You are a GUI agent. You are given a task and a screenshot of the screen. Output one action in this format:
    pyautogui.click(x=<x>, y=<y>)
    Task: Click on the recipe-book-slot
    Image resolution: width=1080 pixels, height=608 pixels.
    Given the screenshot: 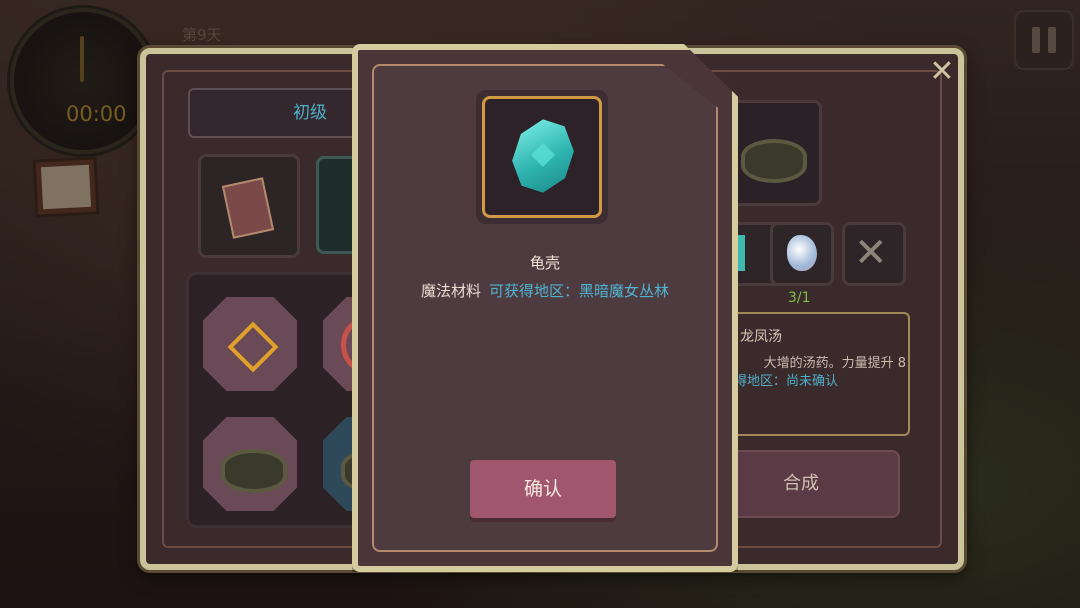 What is the action you would take?
    pyautogui.click(x=249, y=206)
    